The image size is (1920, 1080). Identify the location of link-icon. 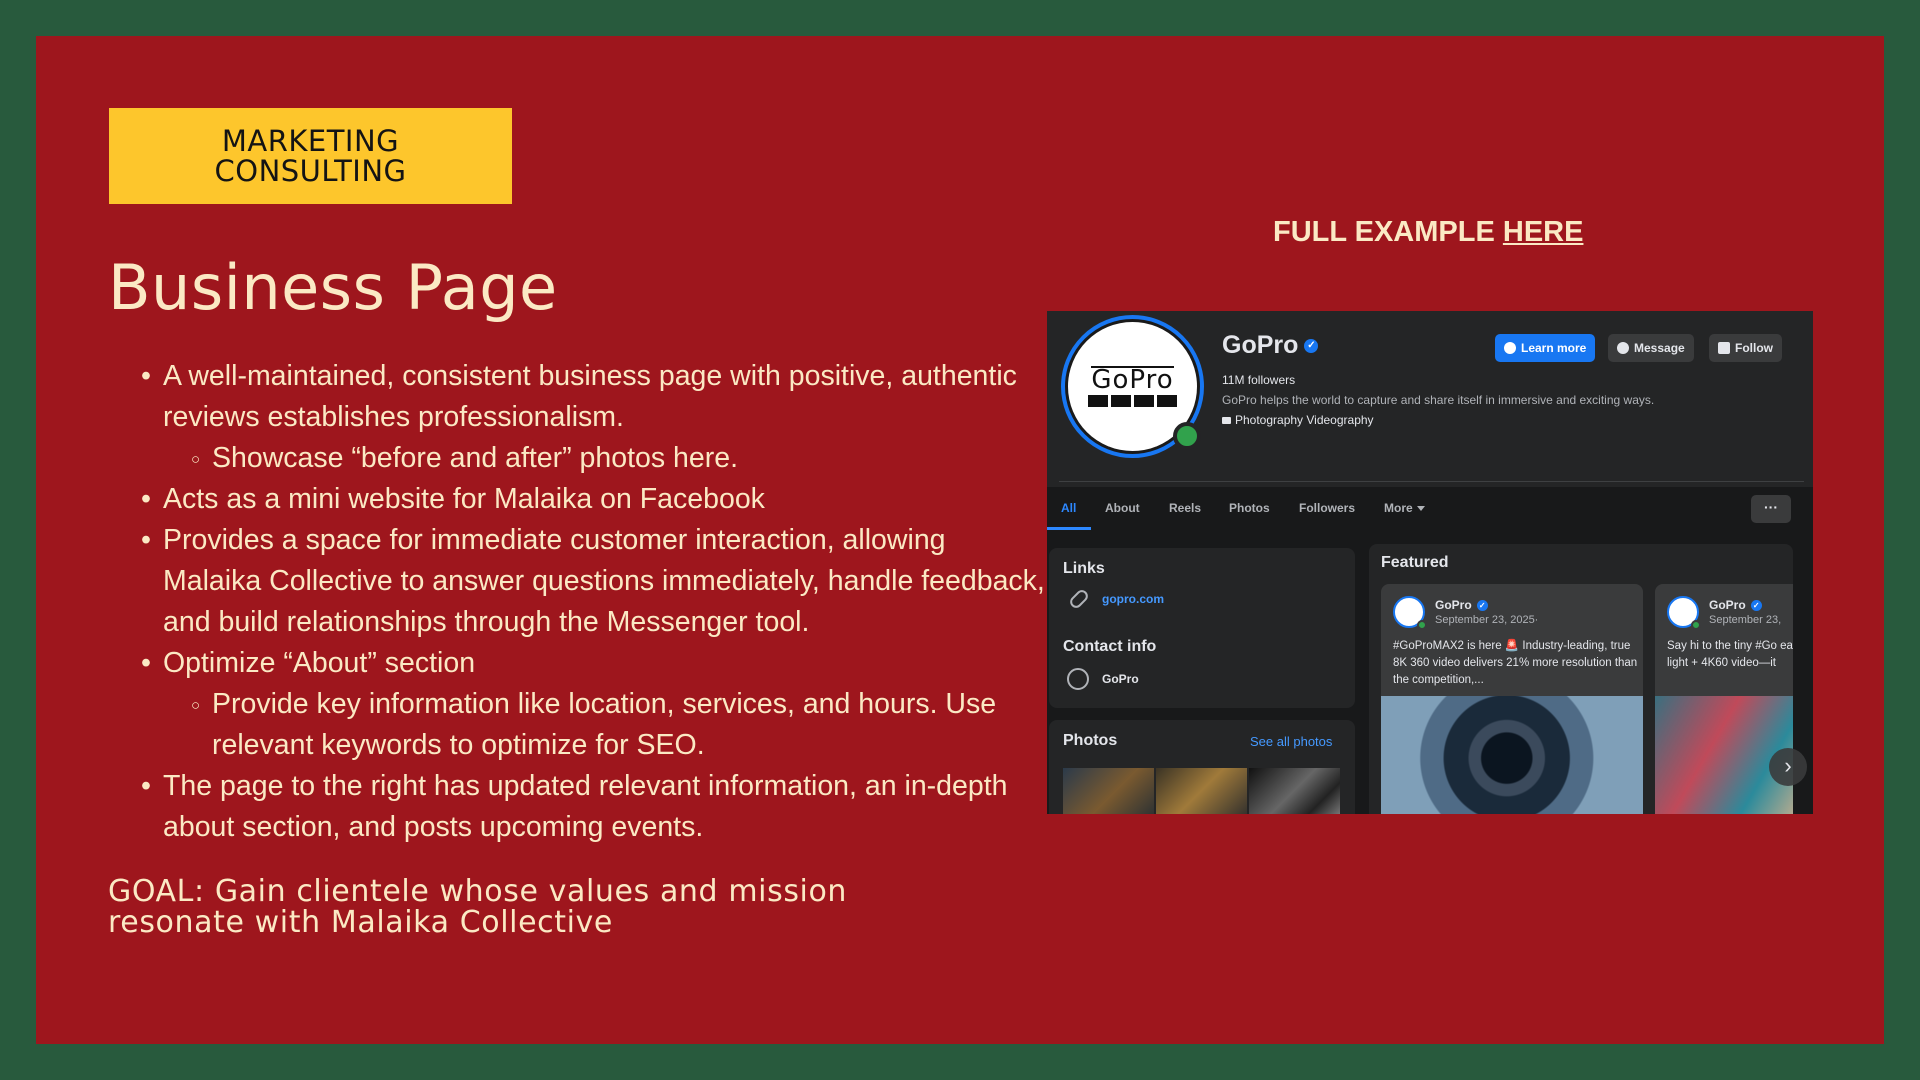
(1079, 599).